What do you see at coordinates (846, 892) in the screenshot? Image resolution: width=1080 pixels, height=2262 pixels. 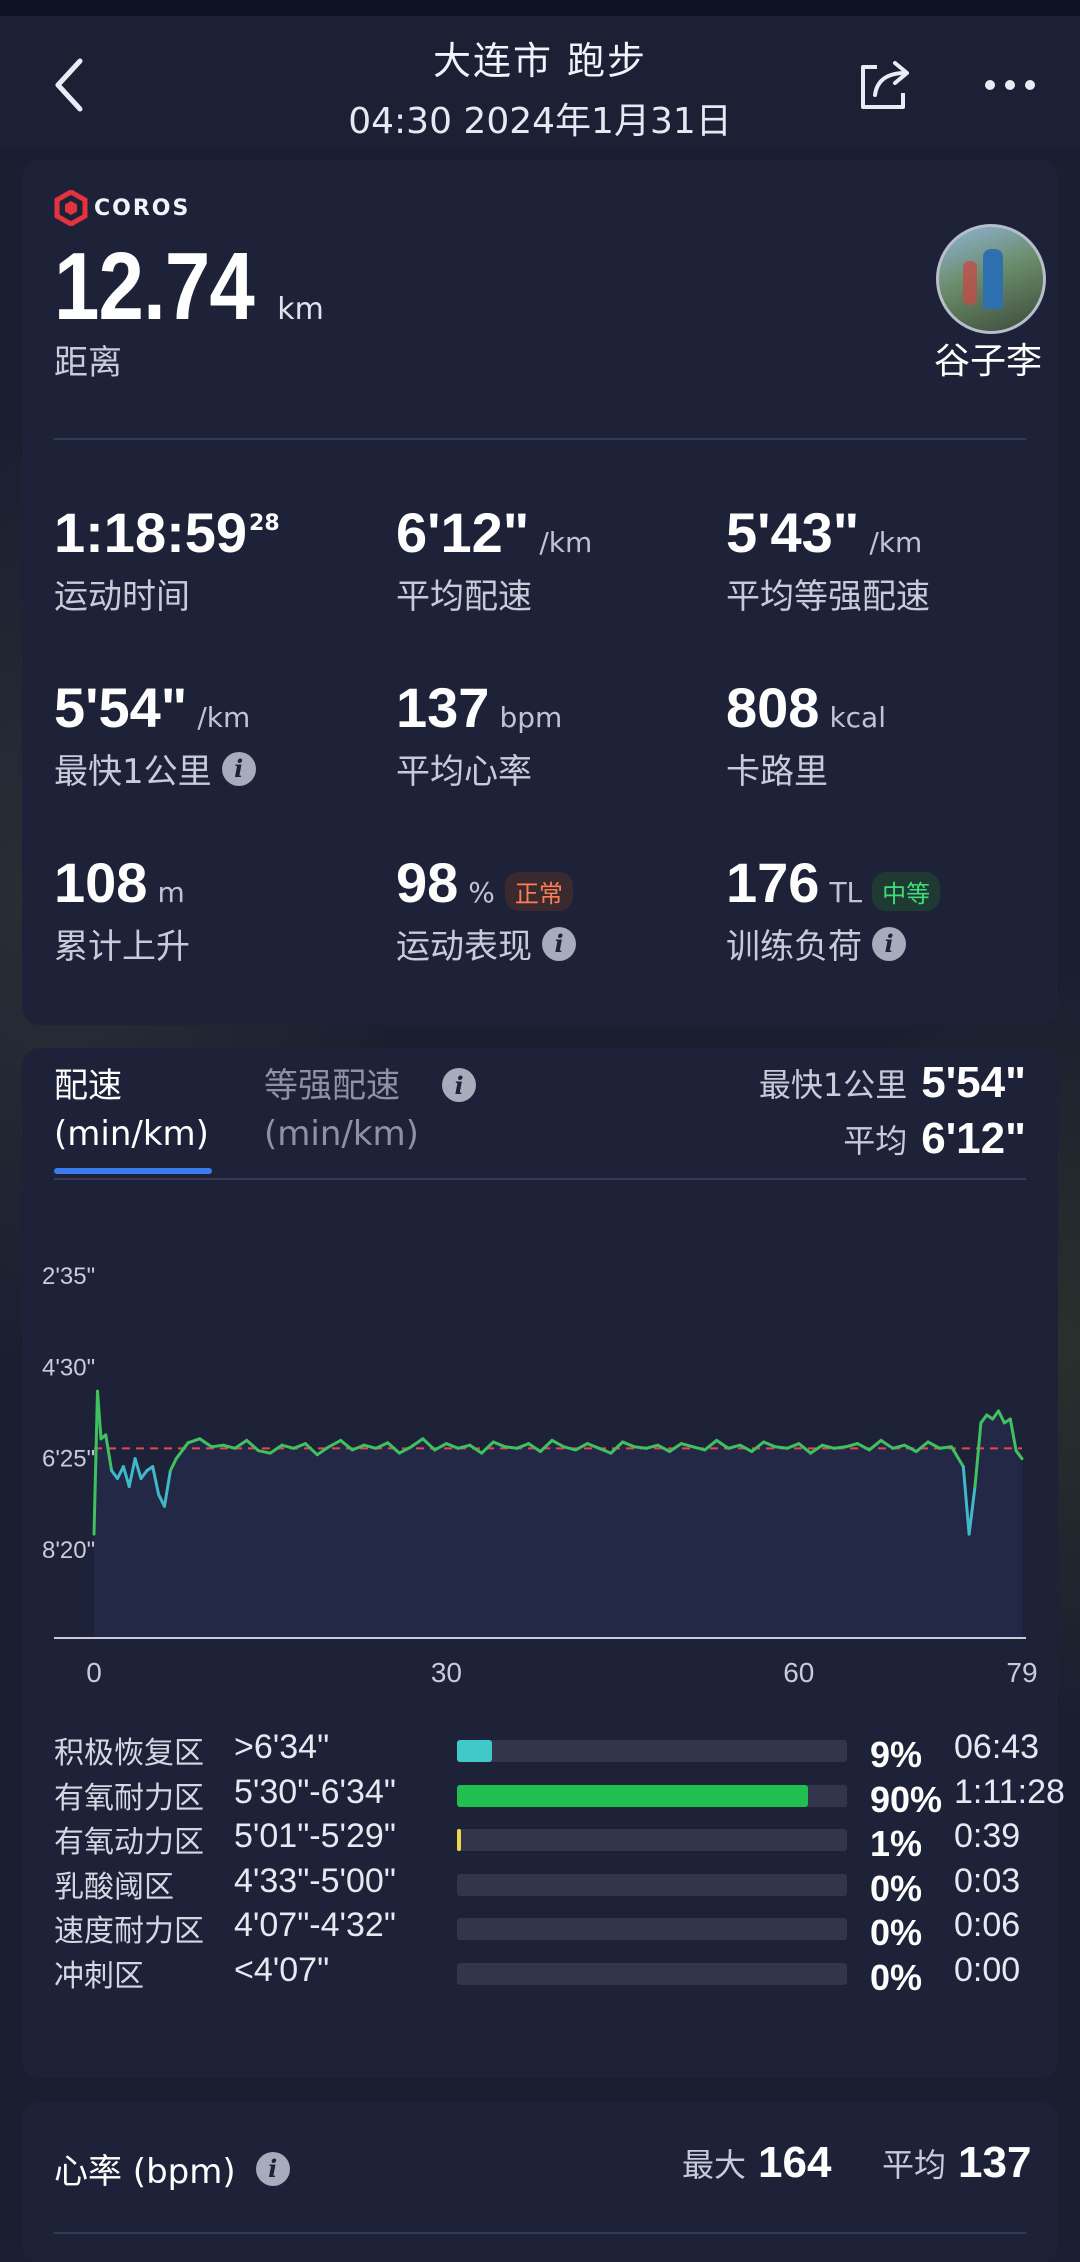 I see `stat-unit: TL` at bounding box center [846, 892].